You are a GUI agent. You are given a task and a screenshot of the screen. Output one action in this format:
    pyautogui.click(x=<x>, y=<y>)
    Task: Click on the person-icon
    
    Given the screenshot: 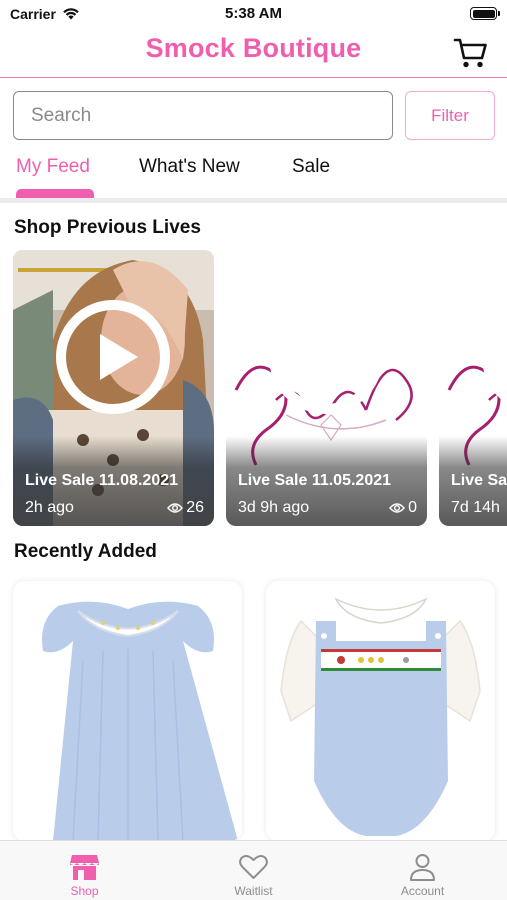 What is the action you would take?
    pyautogui.click(x=422, y=867)
    